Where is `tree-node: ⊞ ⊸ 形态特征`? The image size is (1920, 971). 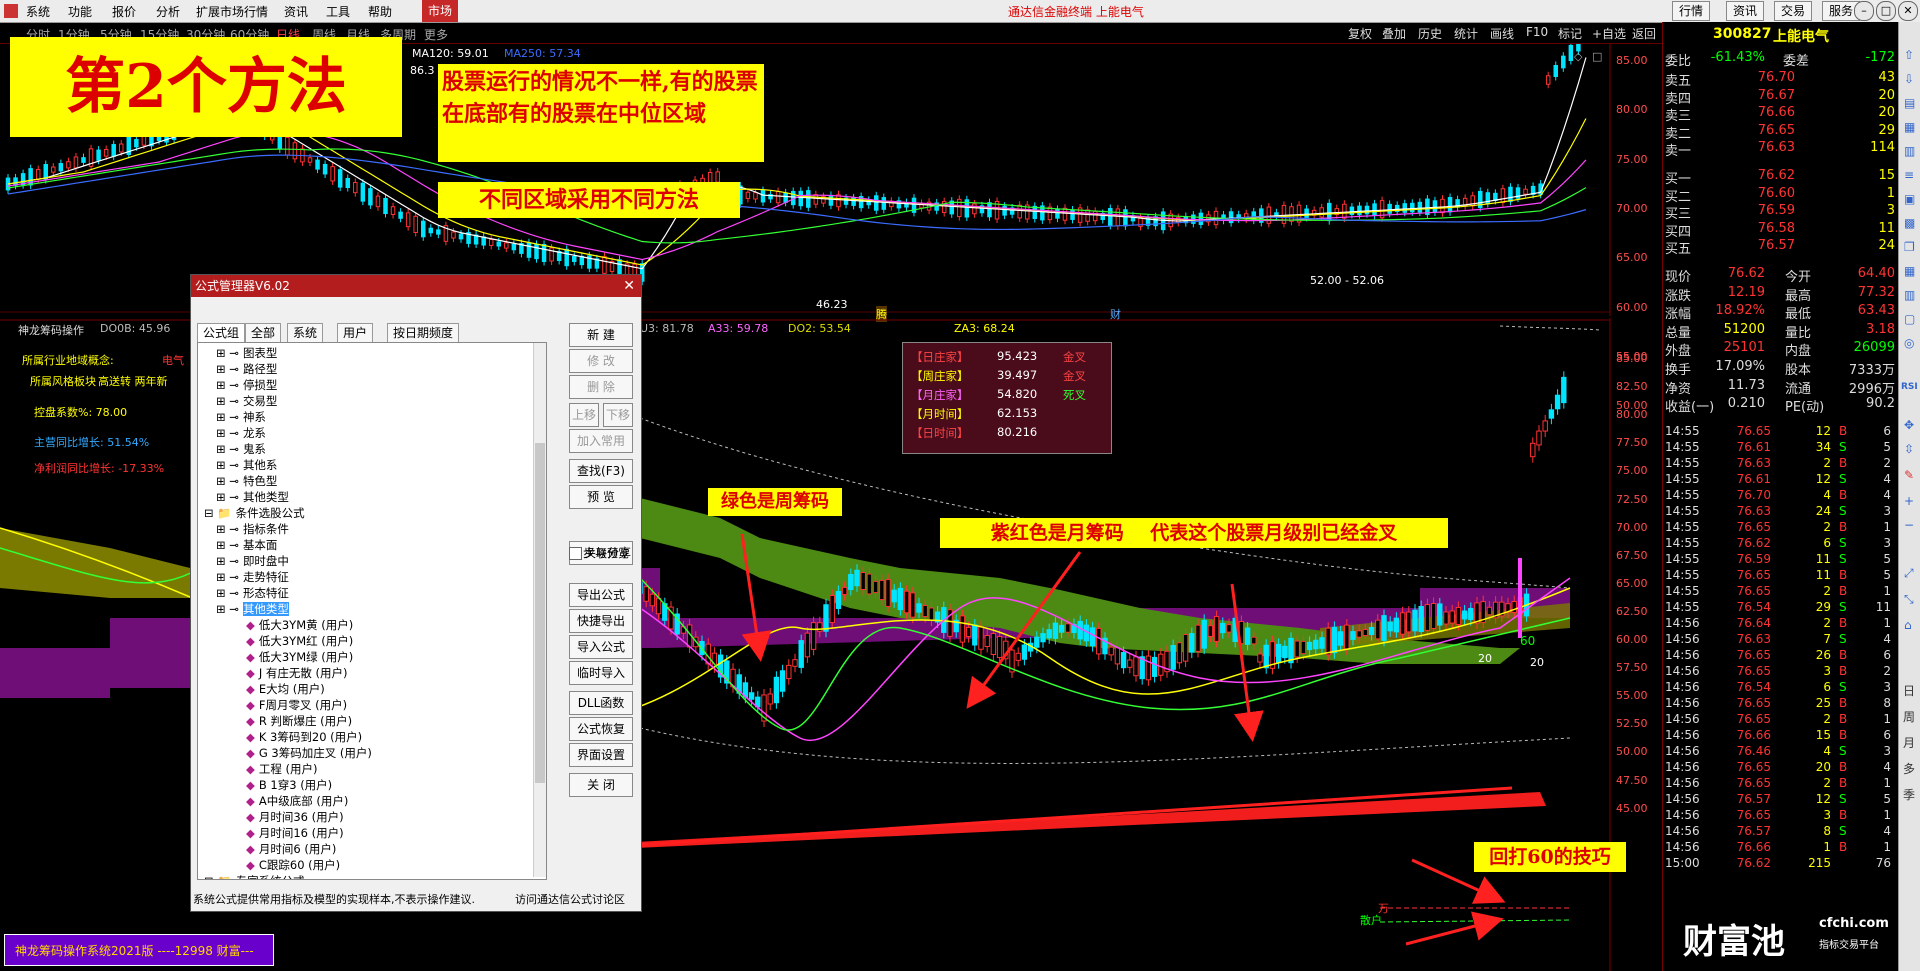
tree-node: ⊞ ⊸ 形态特征 is located at coordinates (252, 593).